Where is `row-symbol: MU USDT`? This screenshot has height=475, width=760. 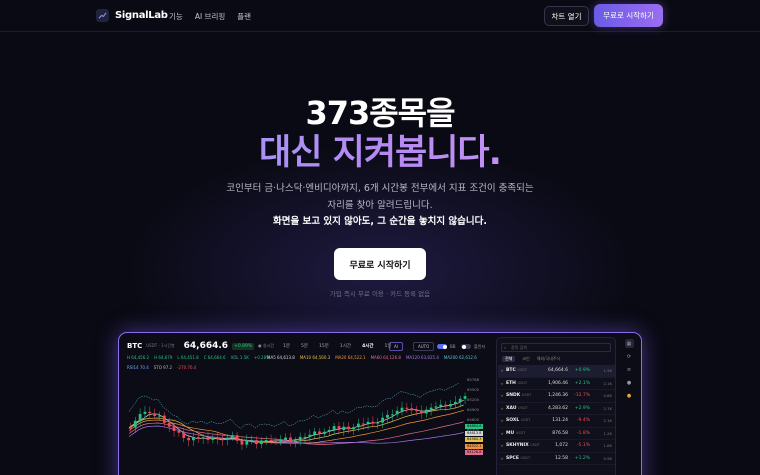 row-symbol: MU USDT is located at coordinates (516, 433).